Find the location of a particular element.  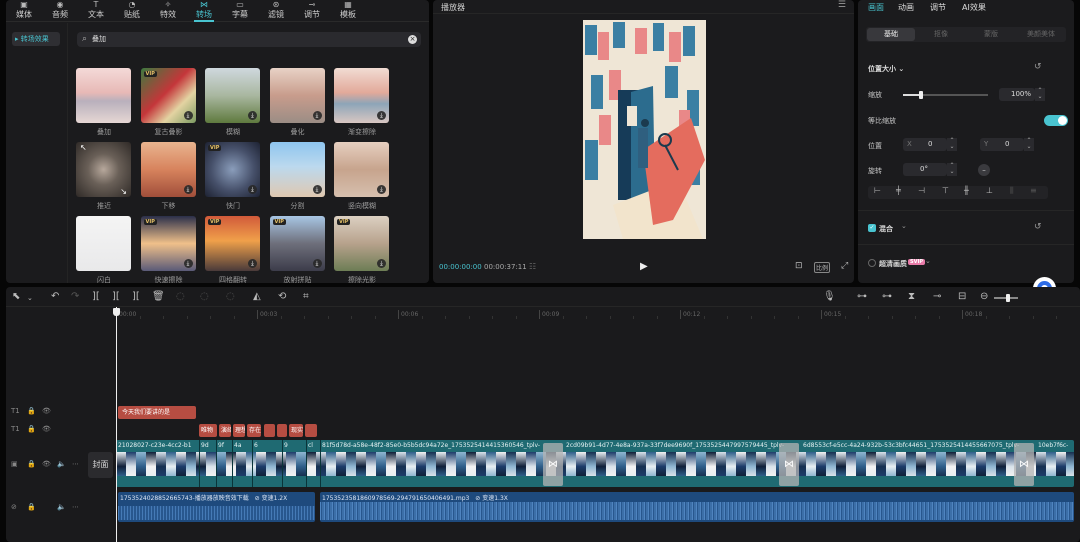

zoom-slider is located at coordinates (1006, 298).